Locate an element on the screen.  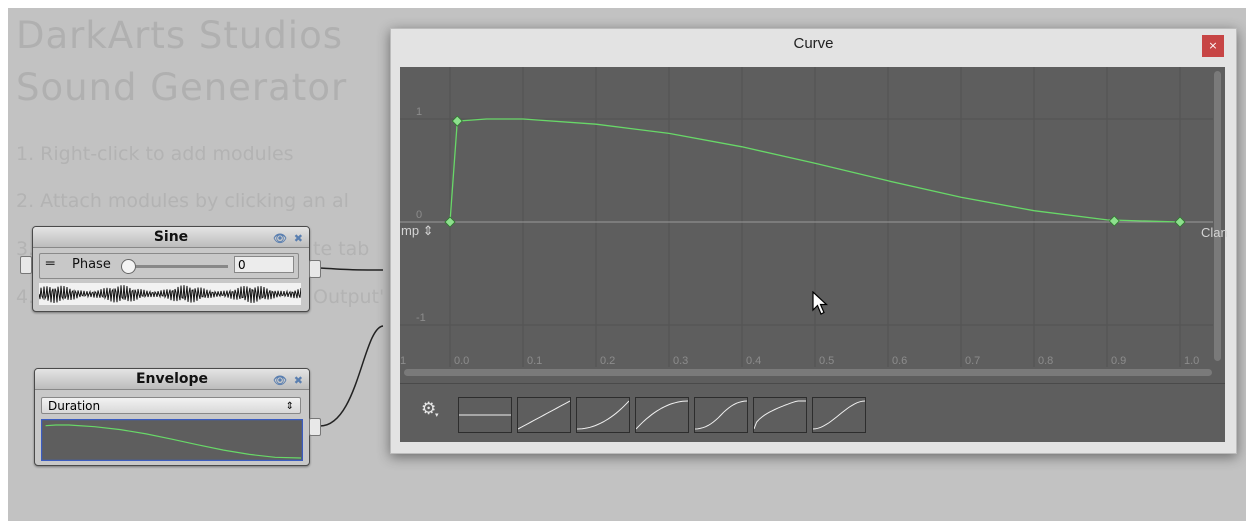
preset-ease-in is located at coordinates (603, 415).